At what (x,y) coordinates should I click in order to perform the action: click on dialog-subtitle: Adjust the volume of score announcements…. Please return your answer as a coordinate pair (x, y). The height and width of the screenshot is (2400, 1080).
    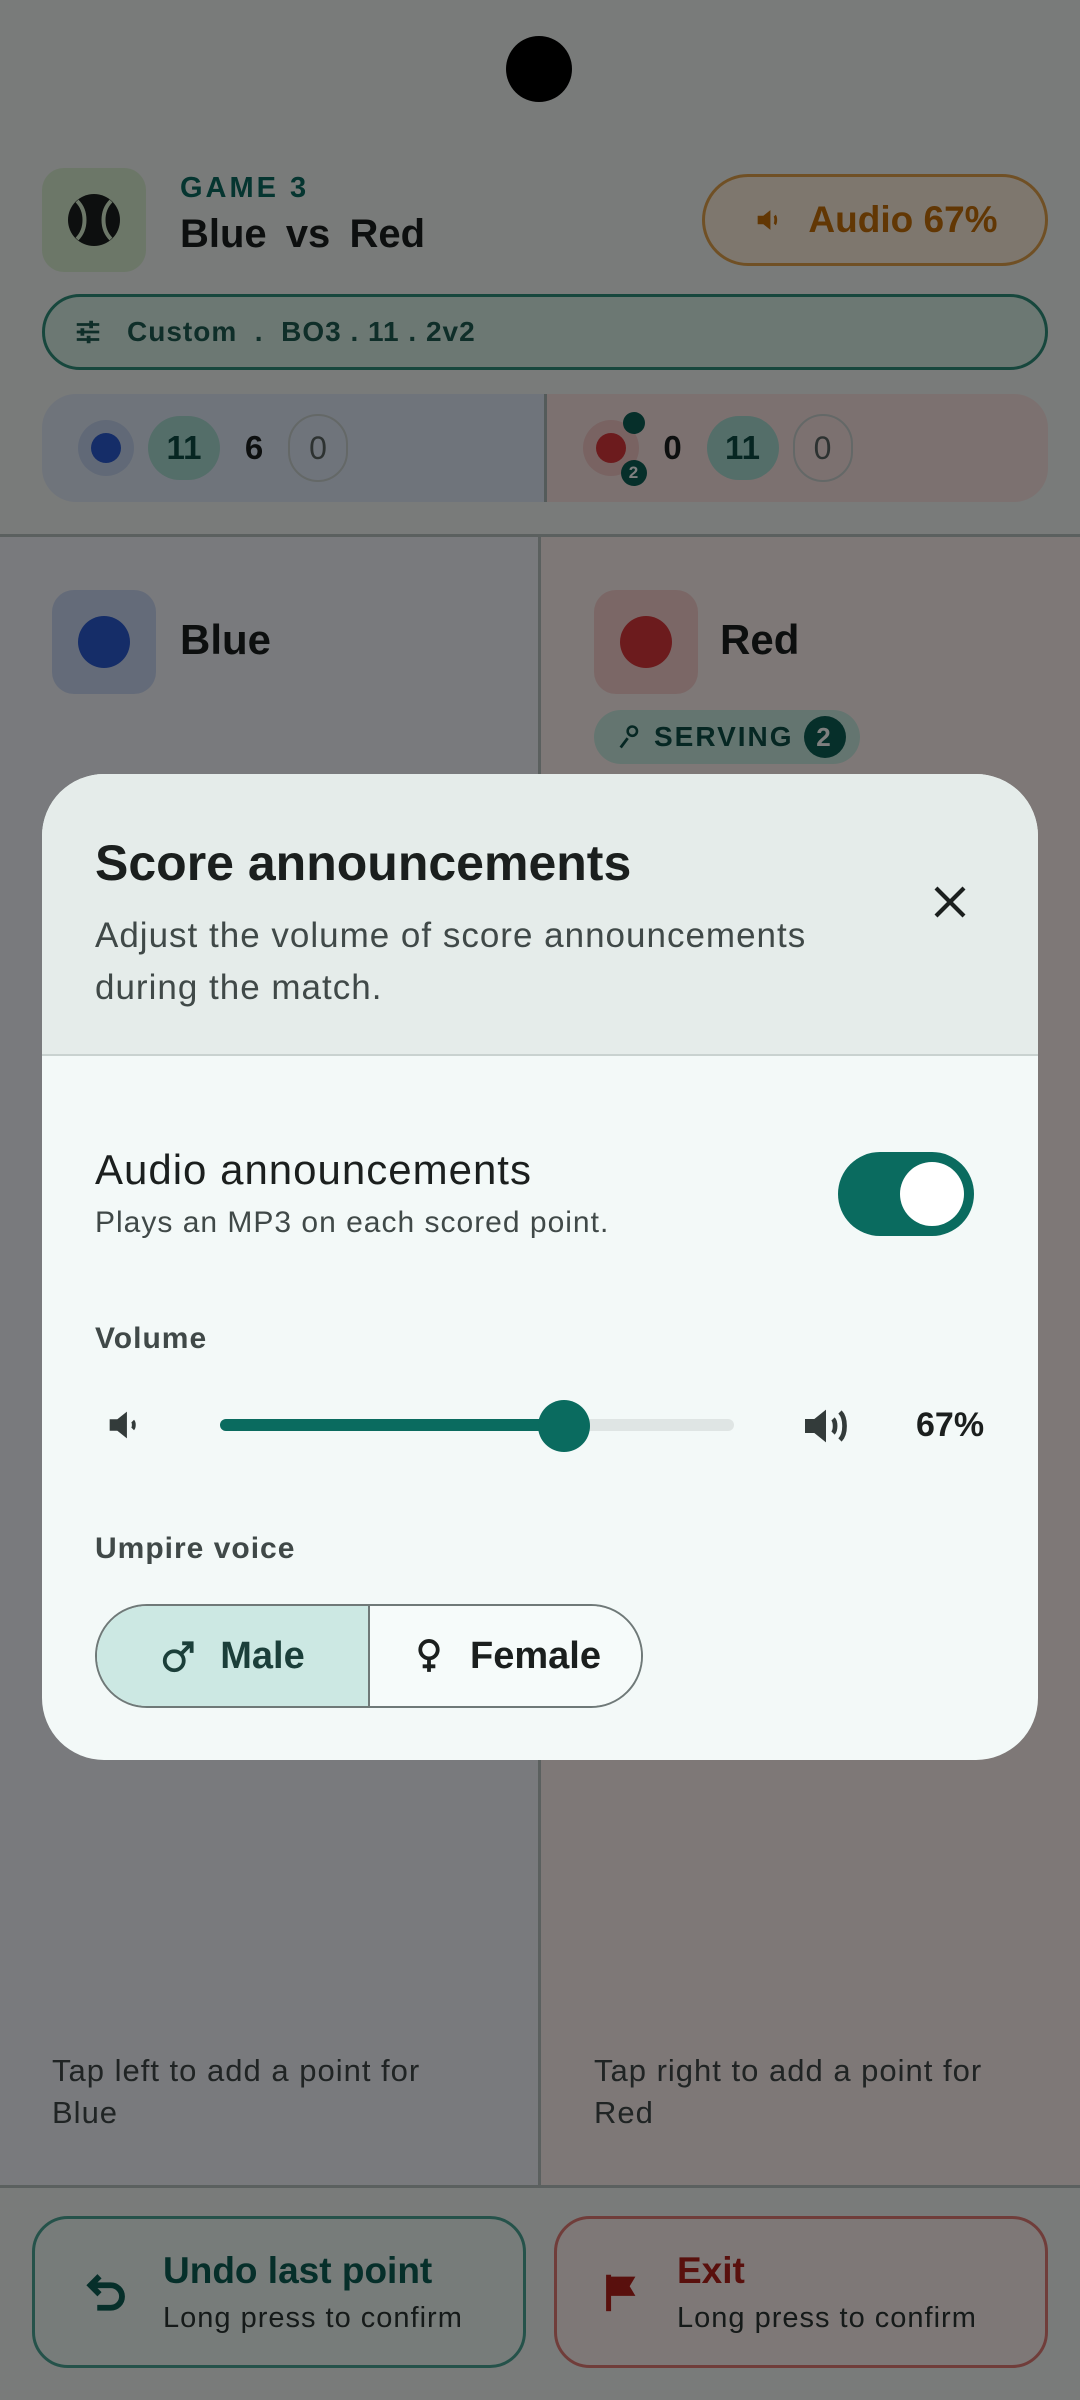
    Looking at the image, I should click on (451, 961).